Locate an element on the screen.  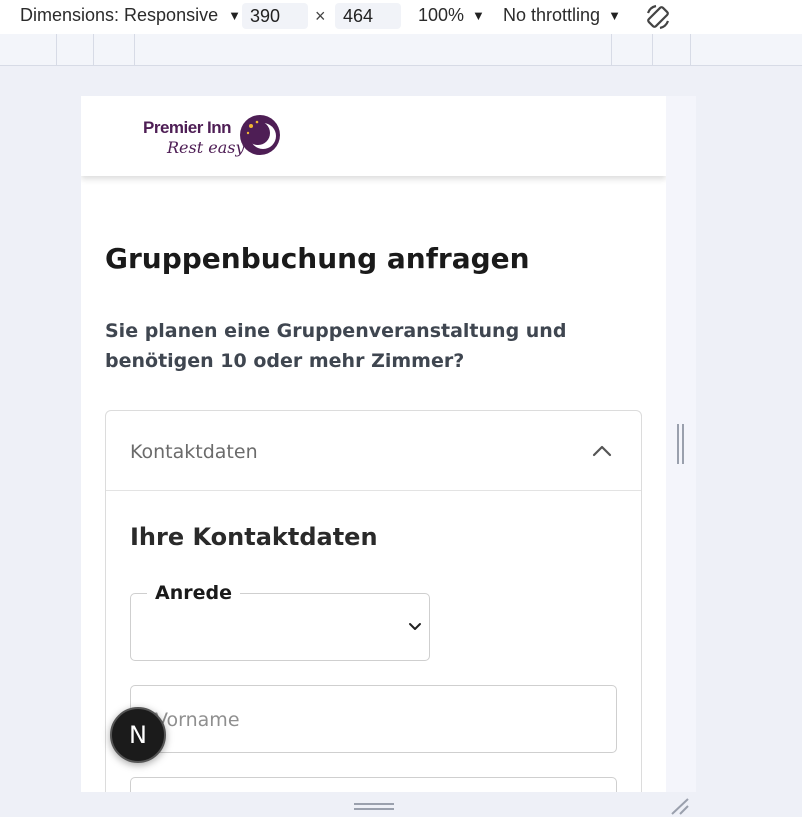
logo-wordmark: Premier Inn is located at coordinates (187, 127).